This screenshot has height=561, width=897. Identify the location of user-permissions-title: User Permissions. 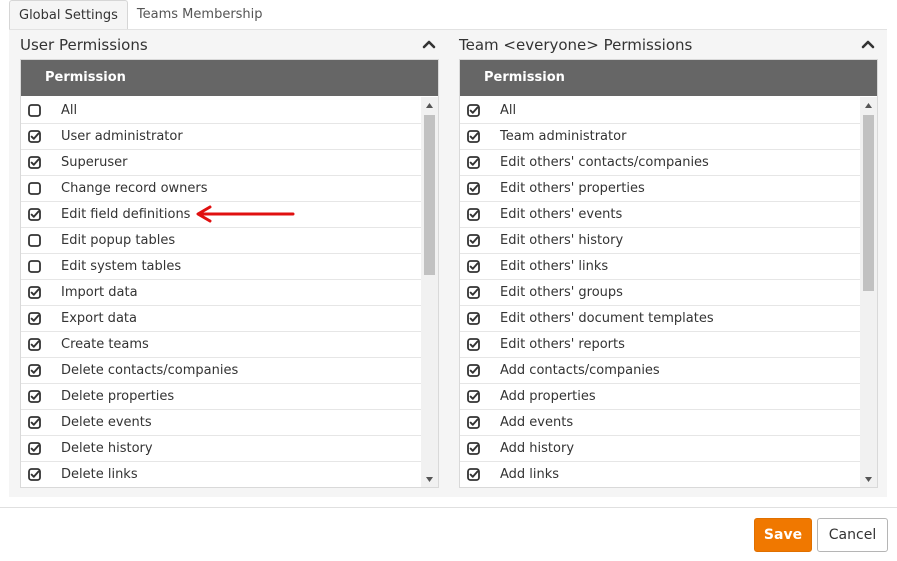
(84, 45).